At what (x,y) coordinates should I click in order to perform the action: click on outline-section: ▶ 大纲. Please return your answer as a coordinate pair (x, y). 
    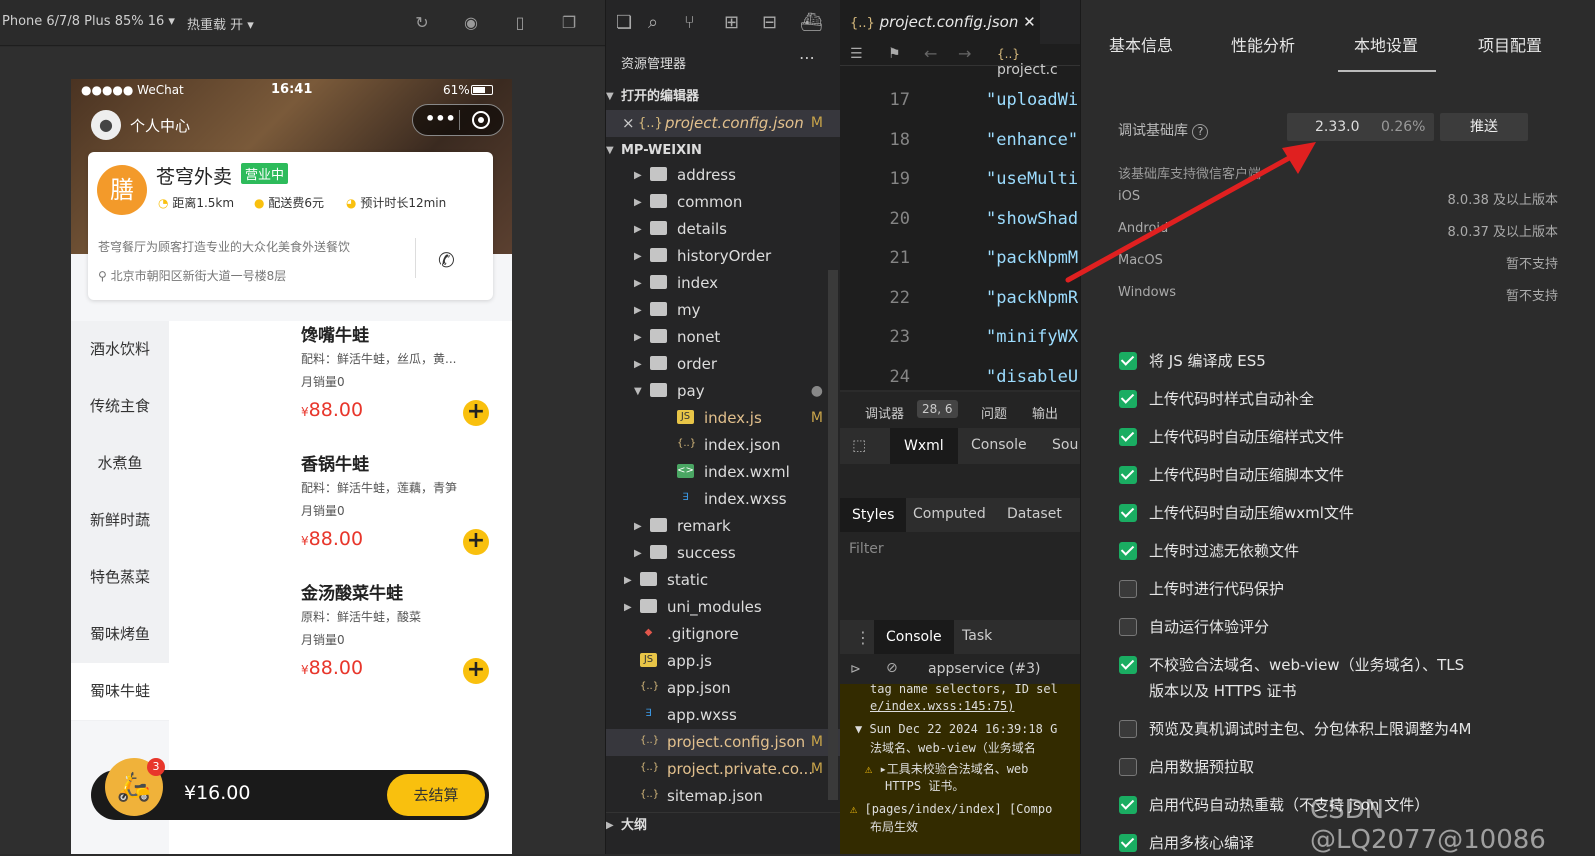
    Looking at the image, I should click on (723, 825).